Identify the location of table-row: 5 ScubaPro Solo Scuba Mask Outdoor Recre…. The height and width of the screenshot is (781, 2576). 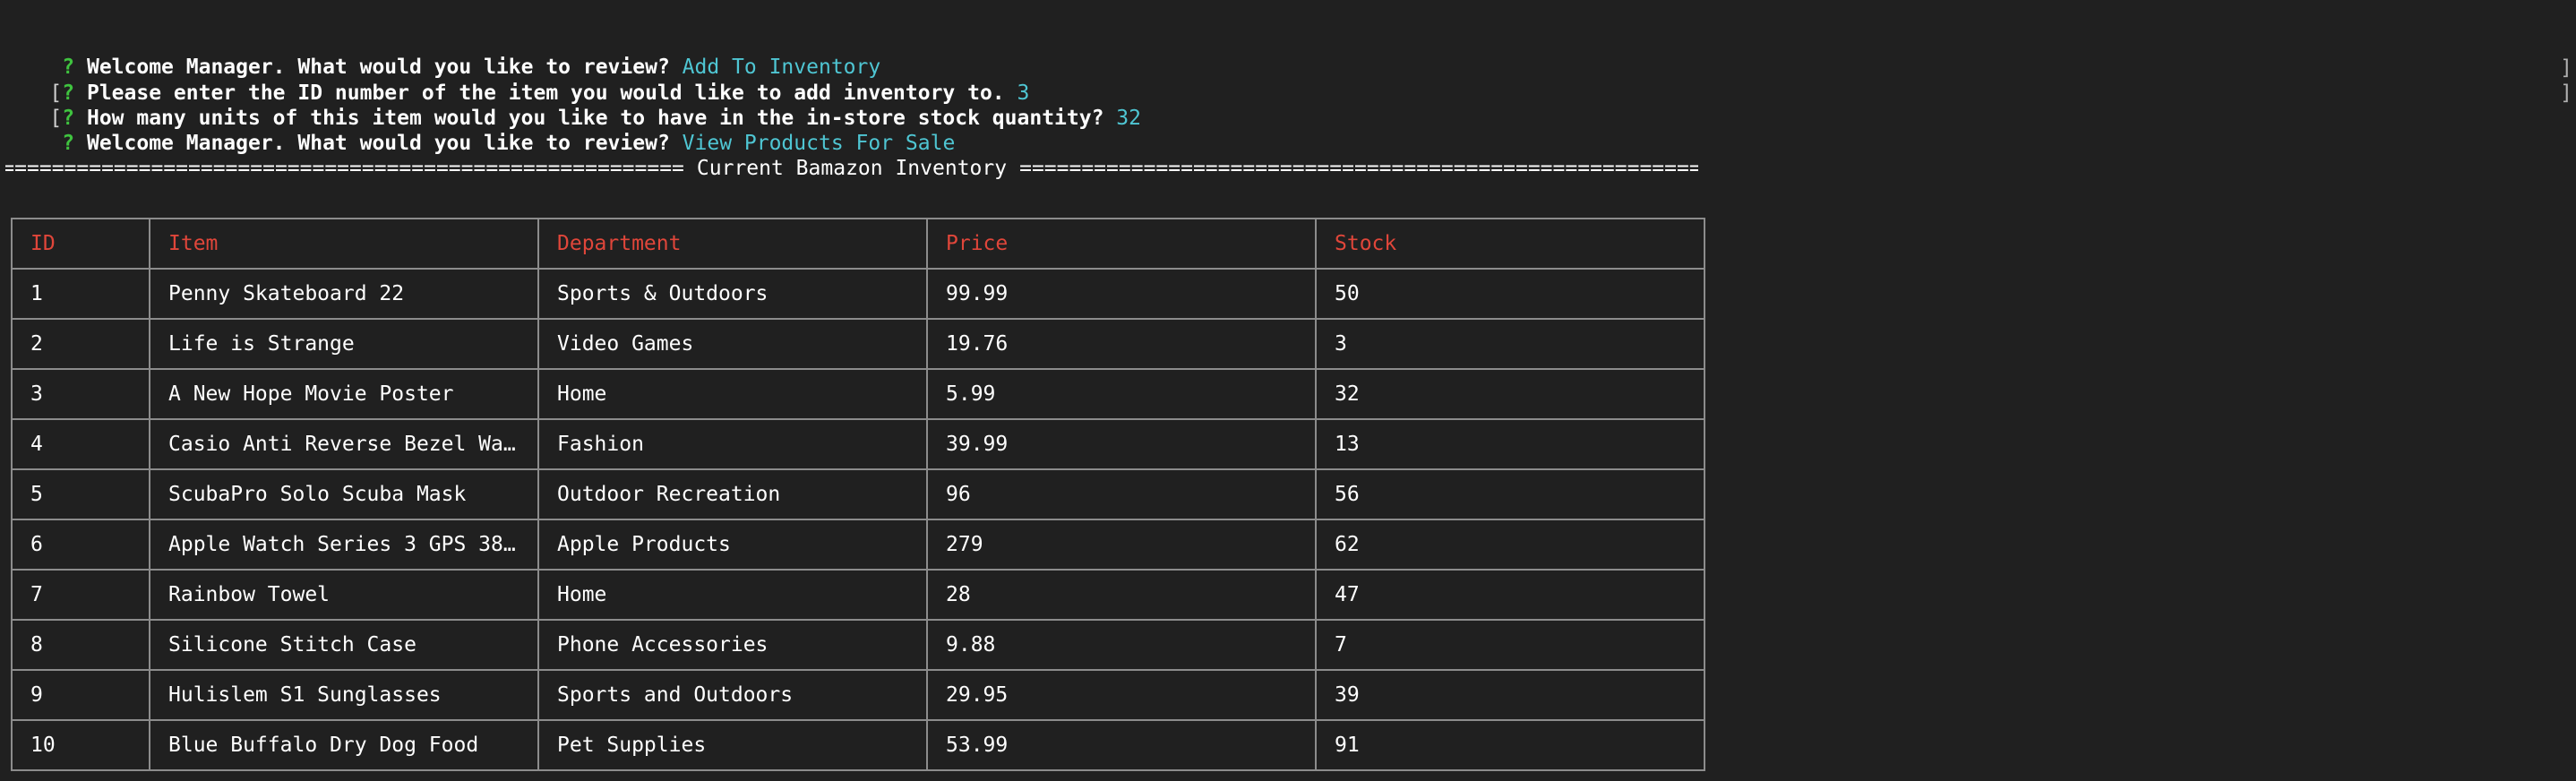
(858, 494).